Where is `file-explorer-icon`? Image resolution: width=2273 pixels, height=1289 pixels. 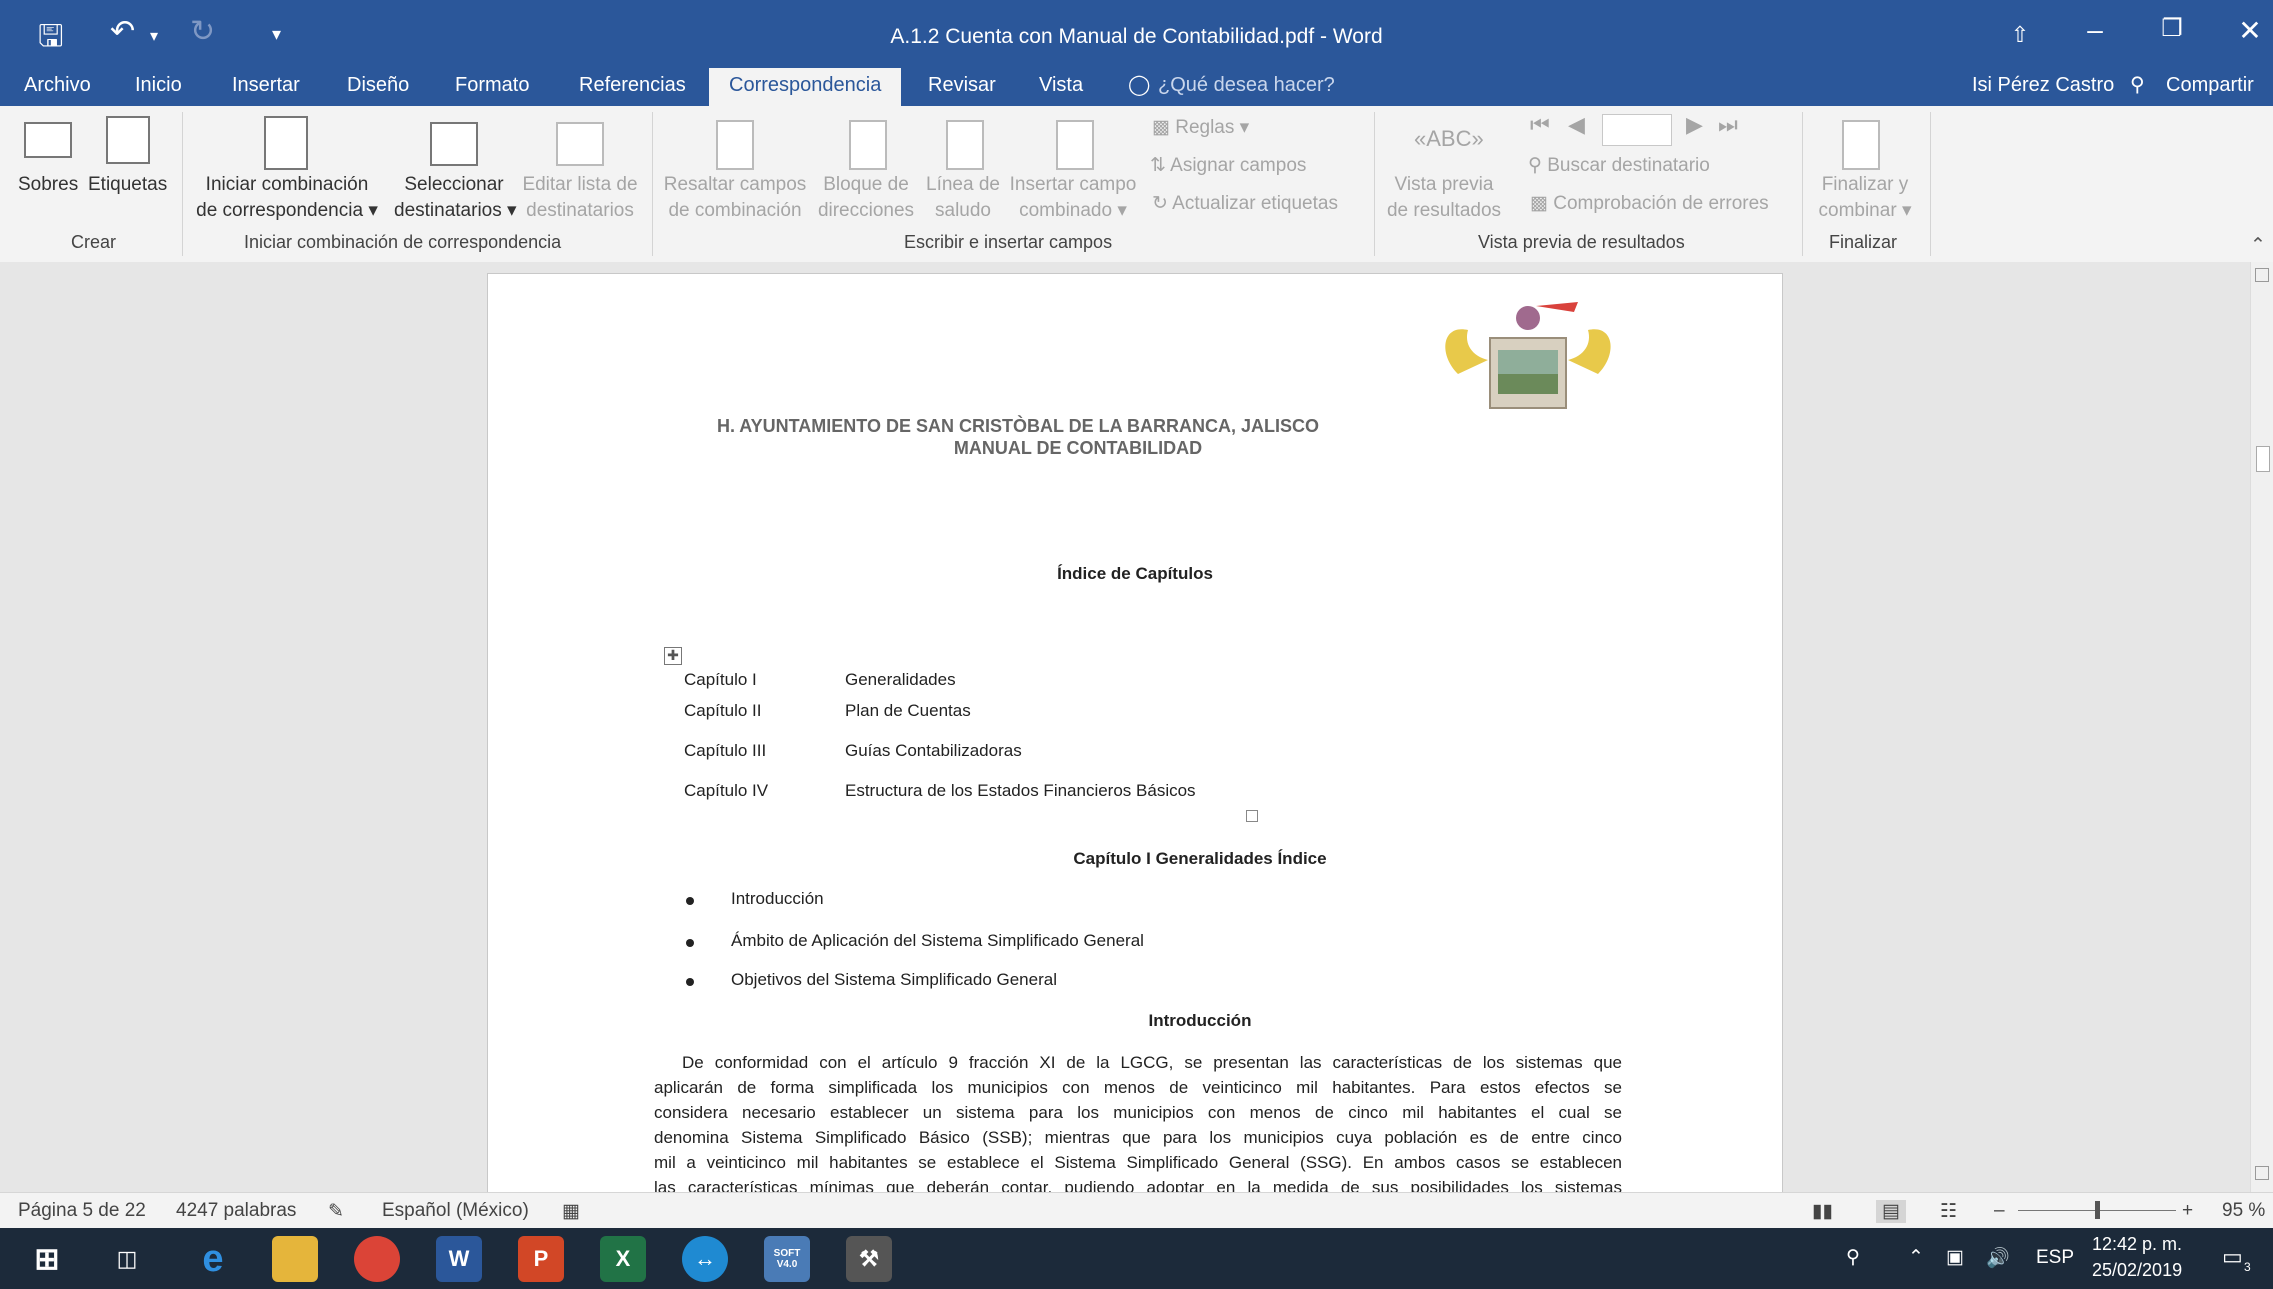 file-explorer-icon is located at coordinates (295, 1259).